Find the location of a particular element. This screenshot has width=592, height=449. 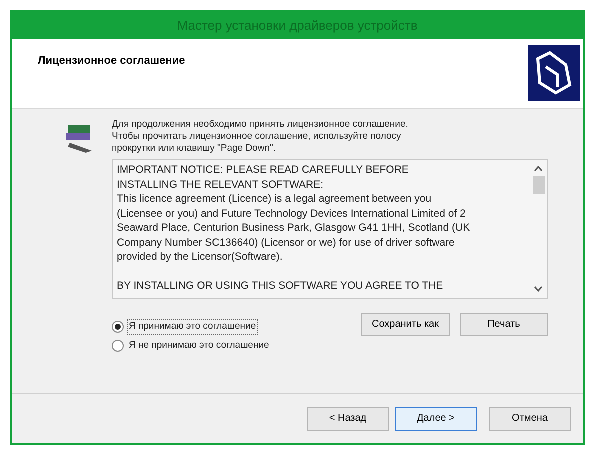

page-title: Лицензионное соглашение is located at coordinates (112, 61).